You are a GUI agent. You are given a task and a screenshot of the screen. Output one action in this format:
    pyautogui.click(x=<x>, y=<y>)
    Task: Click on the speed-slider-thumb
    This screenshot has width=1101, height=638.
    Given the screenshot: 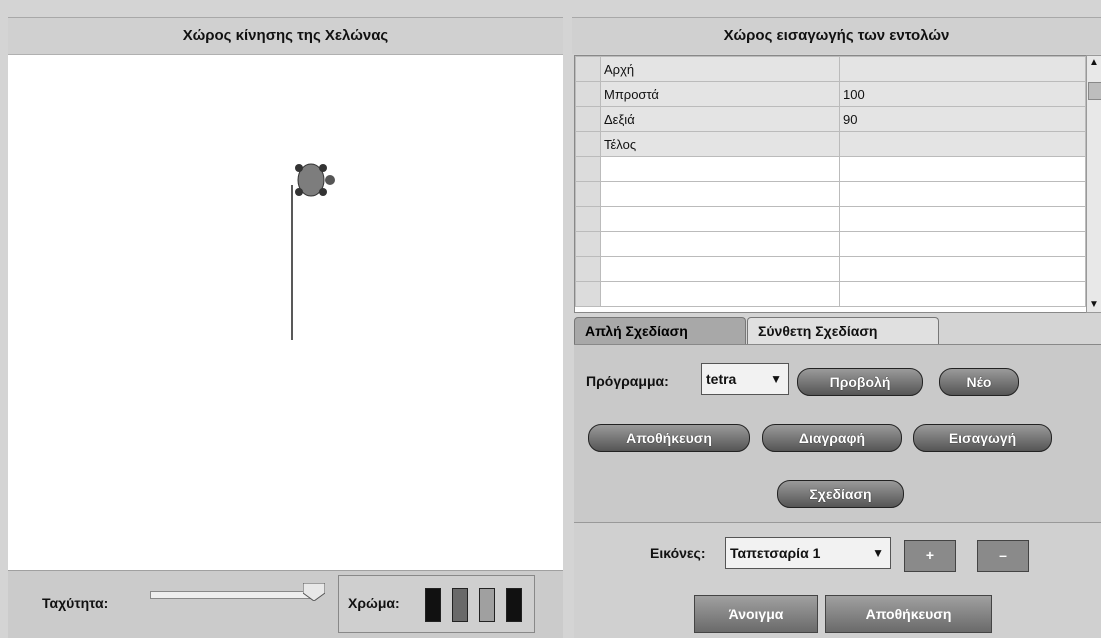 What is the action you would take?
    pyautogui.click(x=314, y=592)
    